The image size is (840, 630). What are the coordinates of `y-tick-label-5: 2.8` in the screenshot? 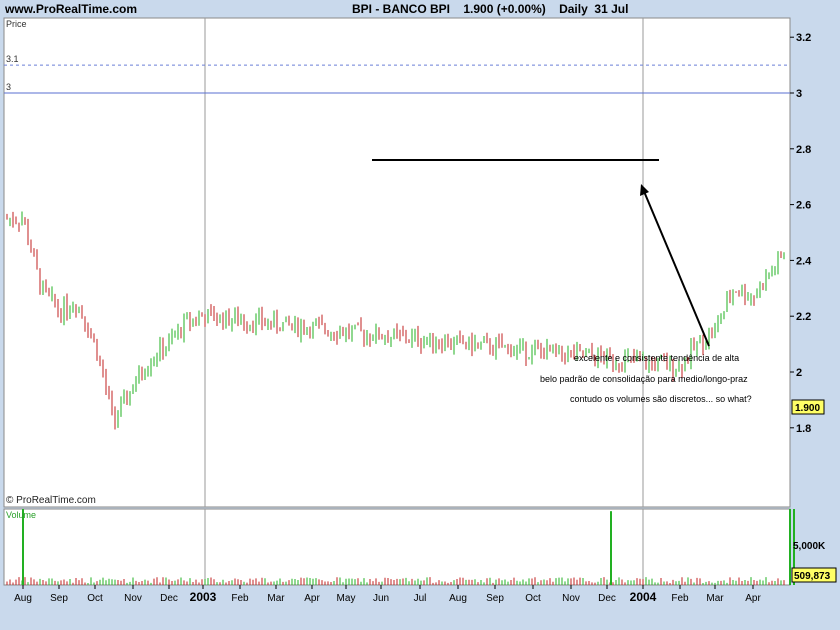 It's located at (803, 150).